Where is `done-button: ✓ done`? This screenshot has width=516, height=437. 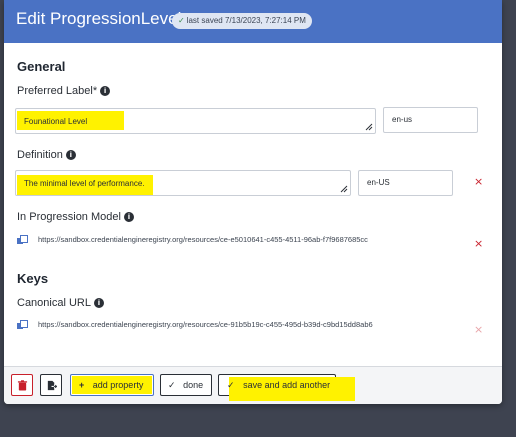
done-button: ✓ done is located at coordinates (186, 385).